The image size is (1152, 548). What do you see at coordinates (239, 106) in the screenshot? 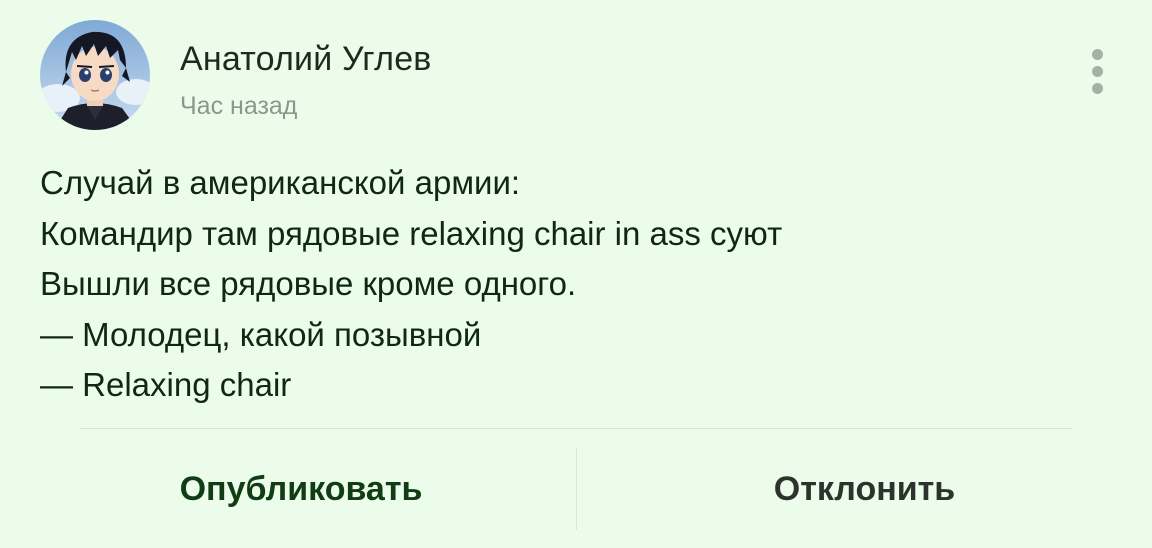
I see `post-timestamp: Час назад` at bounding box center [239, 106].